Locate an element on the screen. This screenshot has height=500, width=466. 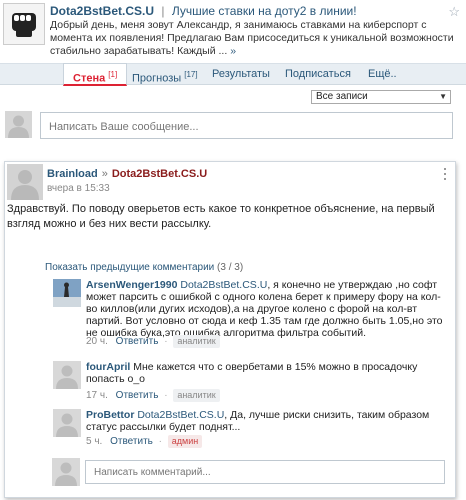
tab-more-label: Ещё.. is located at coordinates (382, 74).